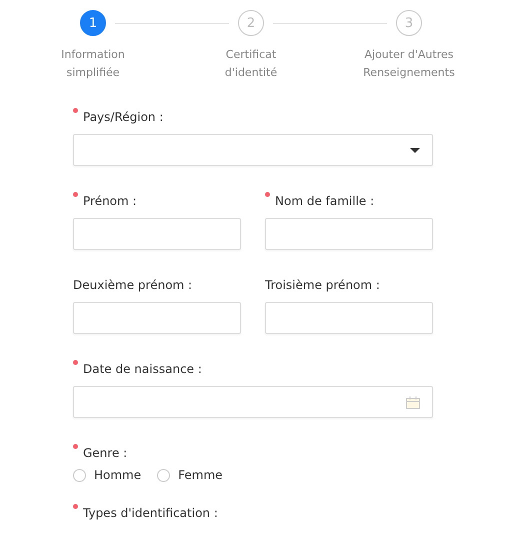 The width and height of the screenshot is (527, 540). I want to click on radio-option: Homme, so click(107, 475).